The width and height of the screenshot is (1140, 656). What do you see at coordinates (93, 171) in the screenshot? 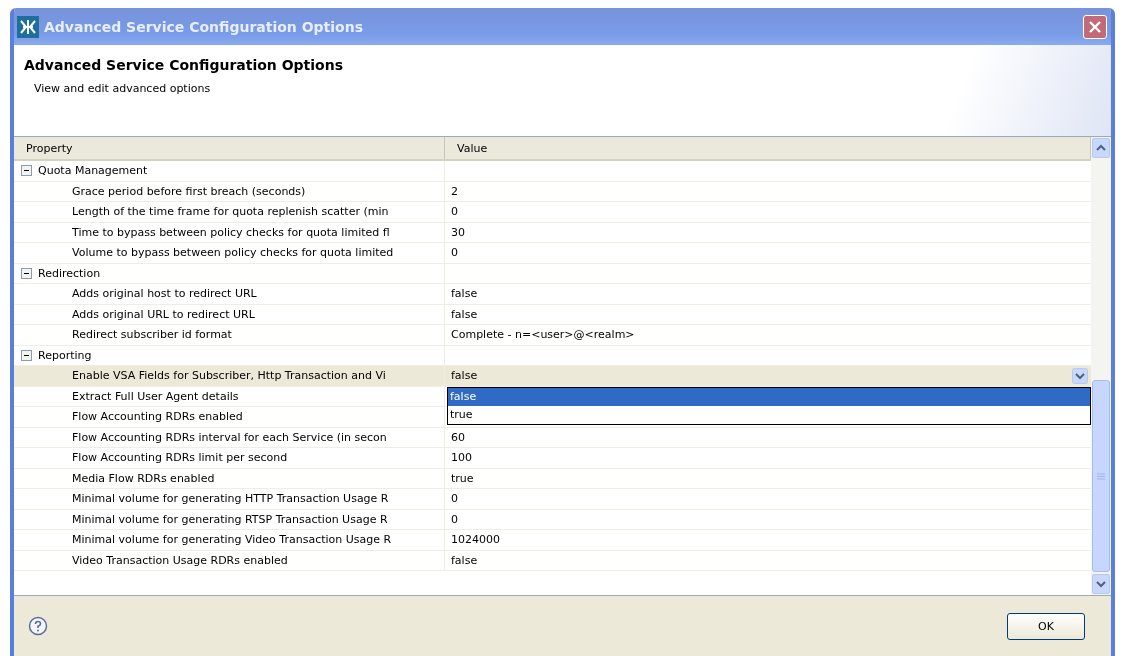
I see `group-label: Quota Management` at bounding box center [93, 171].